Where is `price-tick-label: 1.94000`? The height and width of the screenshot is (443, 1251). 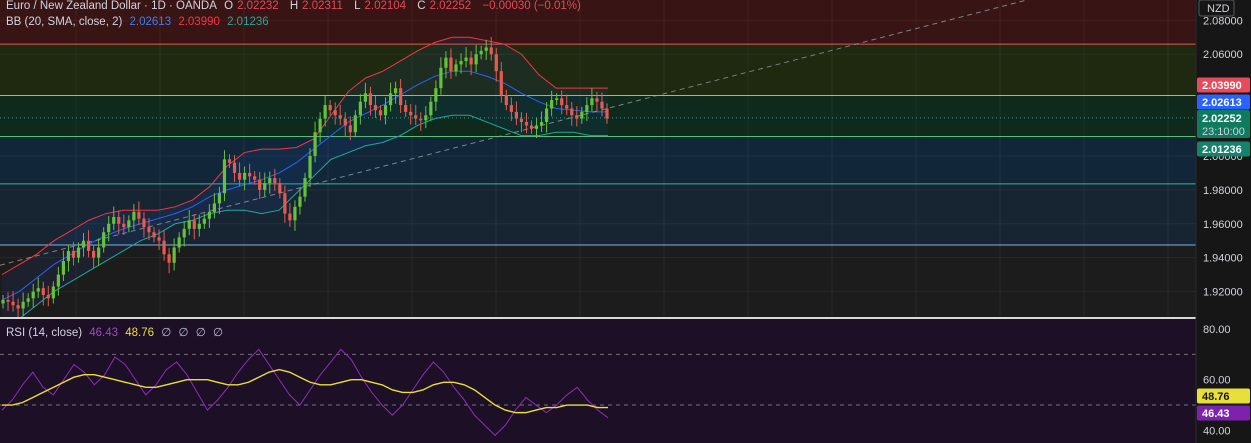
price-tick-label: 1.94000 is located at coordinates (1223, 259).